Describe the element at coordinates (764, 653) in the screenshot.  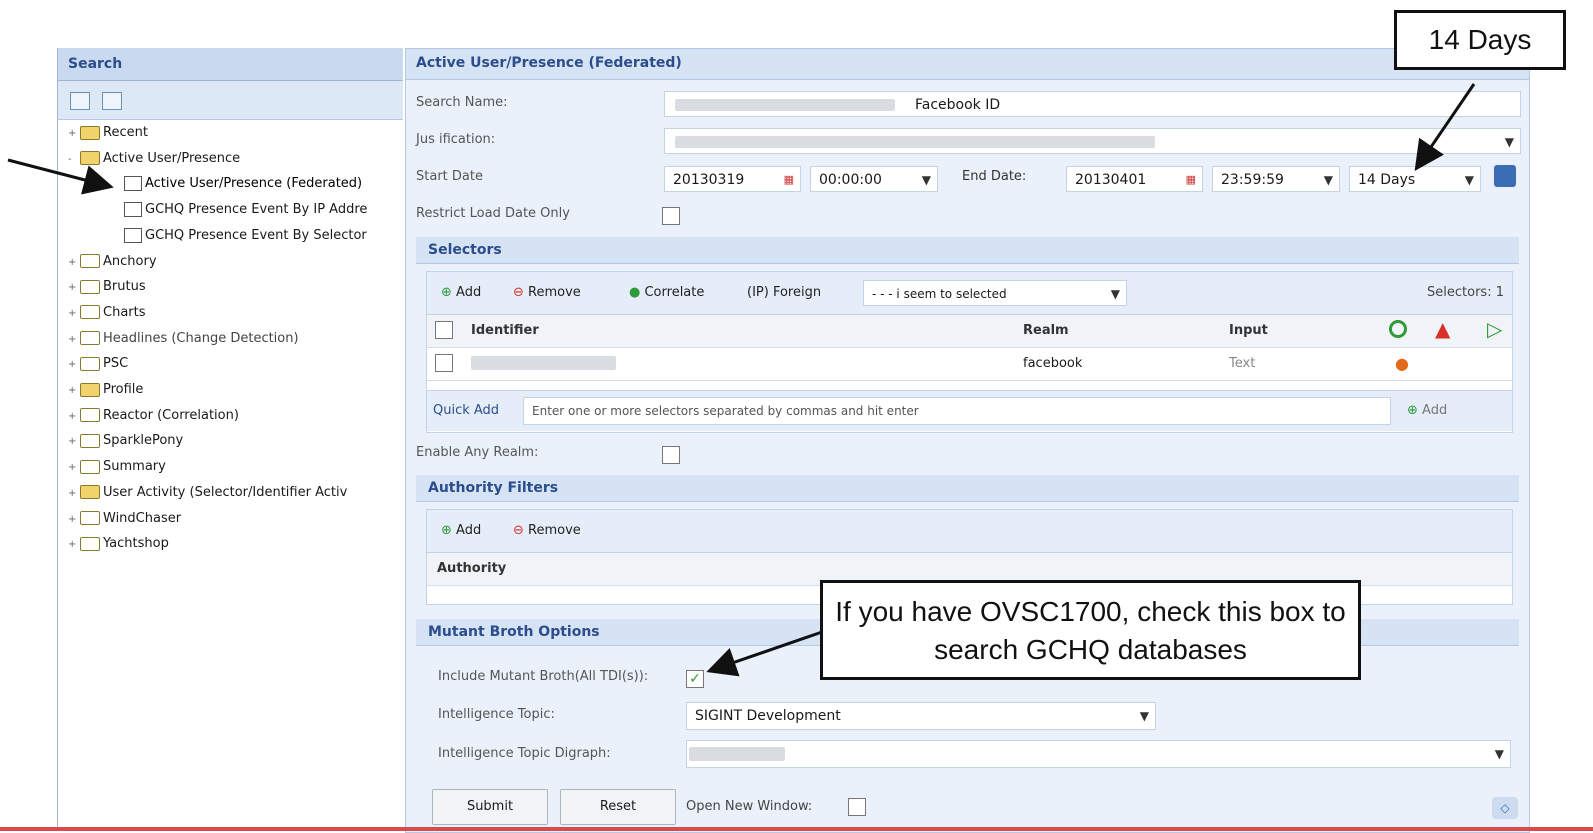
I see `ovsc-pointer-arrow` at that location.